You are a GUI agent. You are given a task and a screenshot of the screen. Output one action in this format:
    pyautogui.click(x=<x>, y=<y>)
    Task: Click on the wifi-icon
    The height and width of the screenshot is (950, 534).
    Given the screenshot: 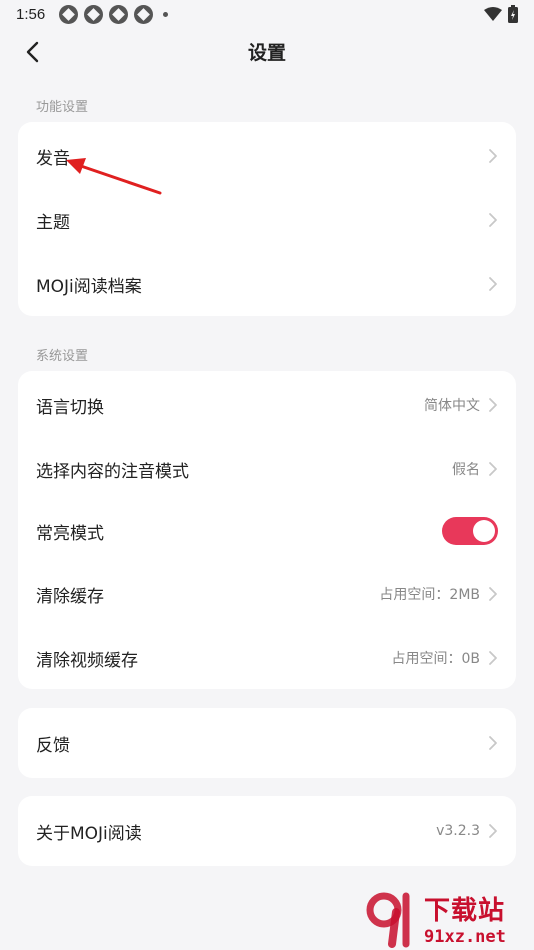 What is the action you would take?
    pyautogui.click(x=493, y=14)
    